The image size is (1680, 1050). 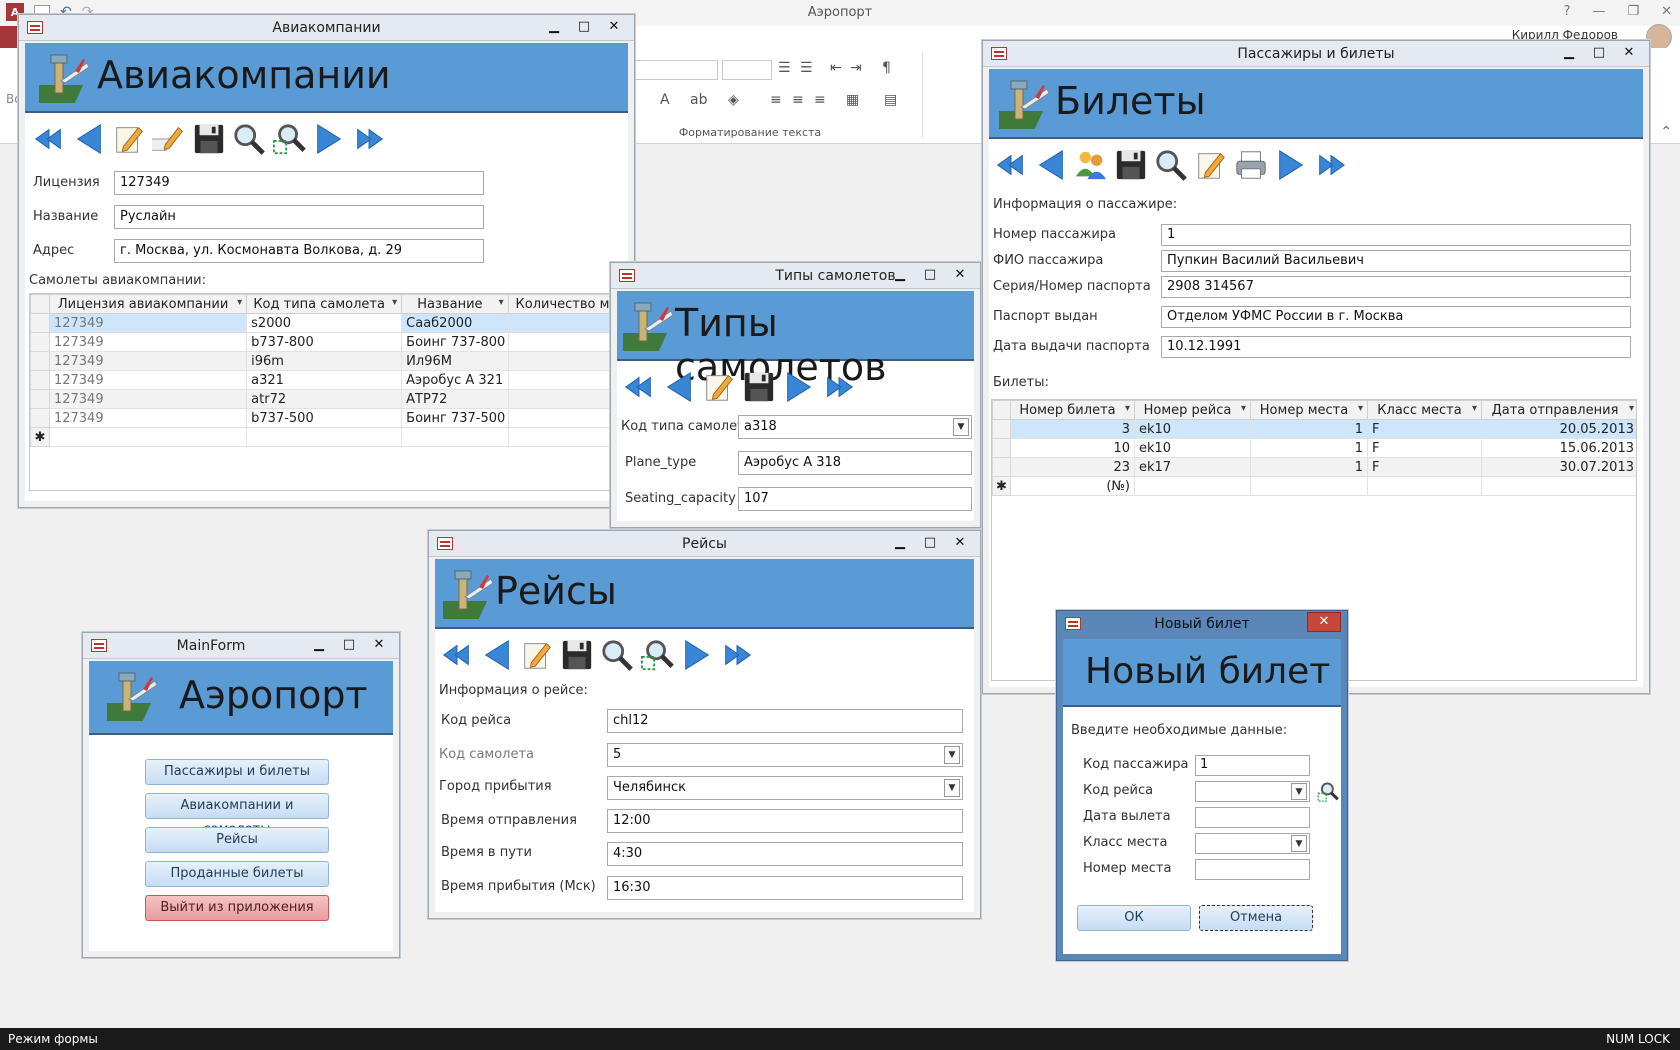 I want to click on column-header: Дата отправления, so click(x=1558, y=410).